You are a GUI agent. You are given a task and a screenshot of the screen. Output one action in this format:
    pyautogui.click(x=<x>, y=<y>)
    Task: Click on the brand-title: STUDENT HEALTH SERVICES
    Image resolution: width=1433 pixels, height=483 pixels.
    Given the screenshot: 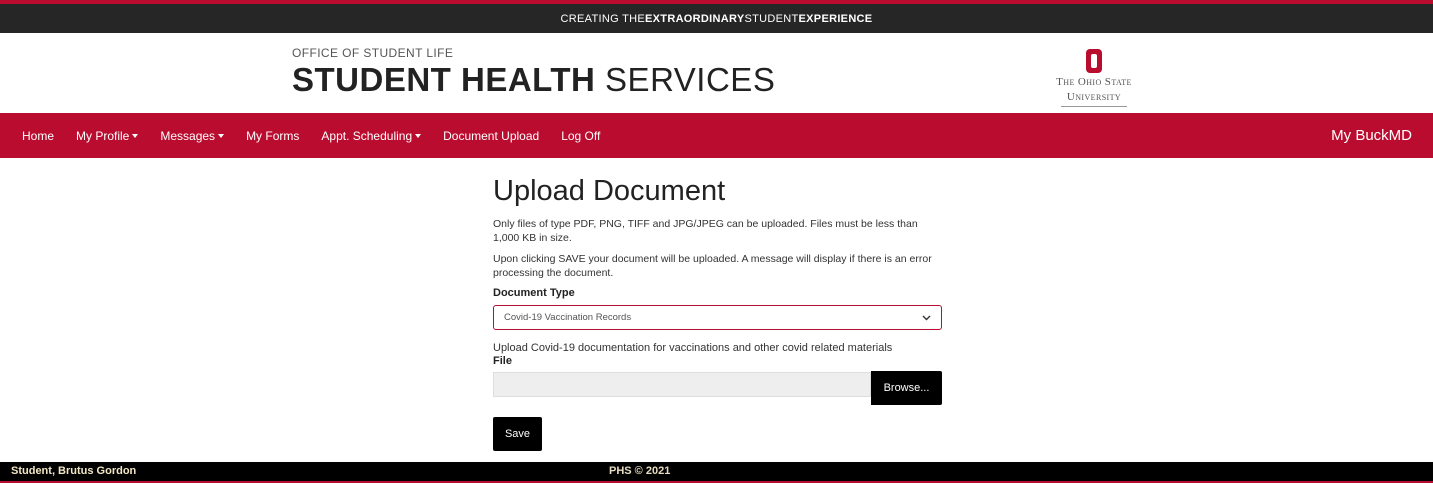 What is the action you would take?
    pyautogui.click(x=533, y=80)
    